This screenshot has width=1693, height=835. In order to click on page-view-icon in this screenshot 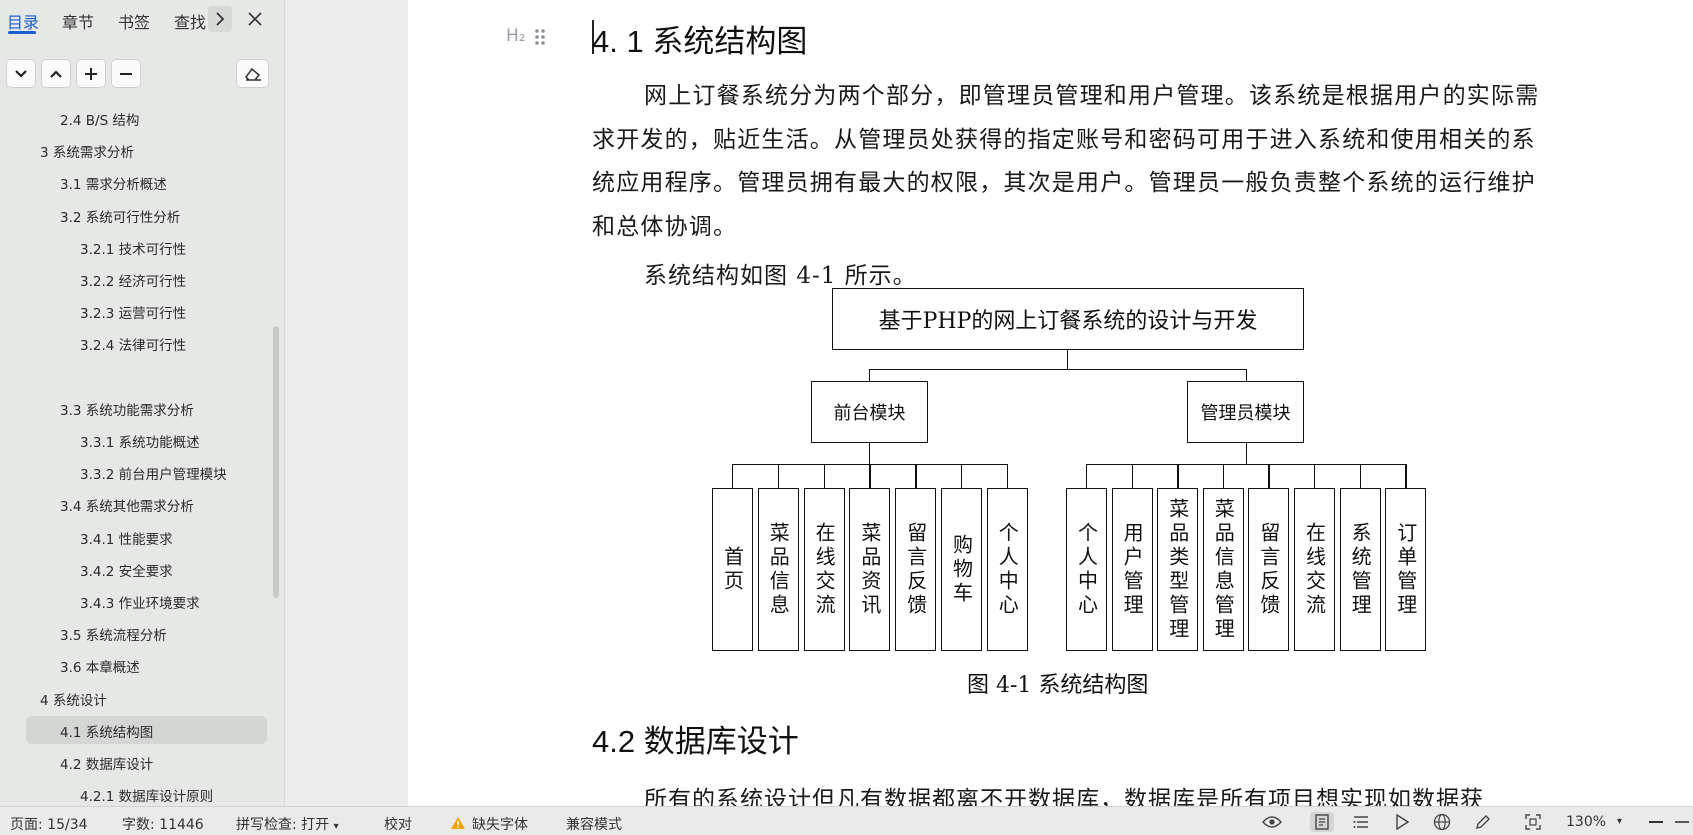, I will do `click(1322, 822)`.